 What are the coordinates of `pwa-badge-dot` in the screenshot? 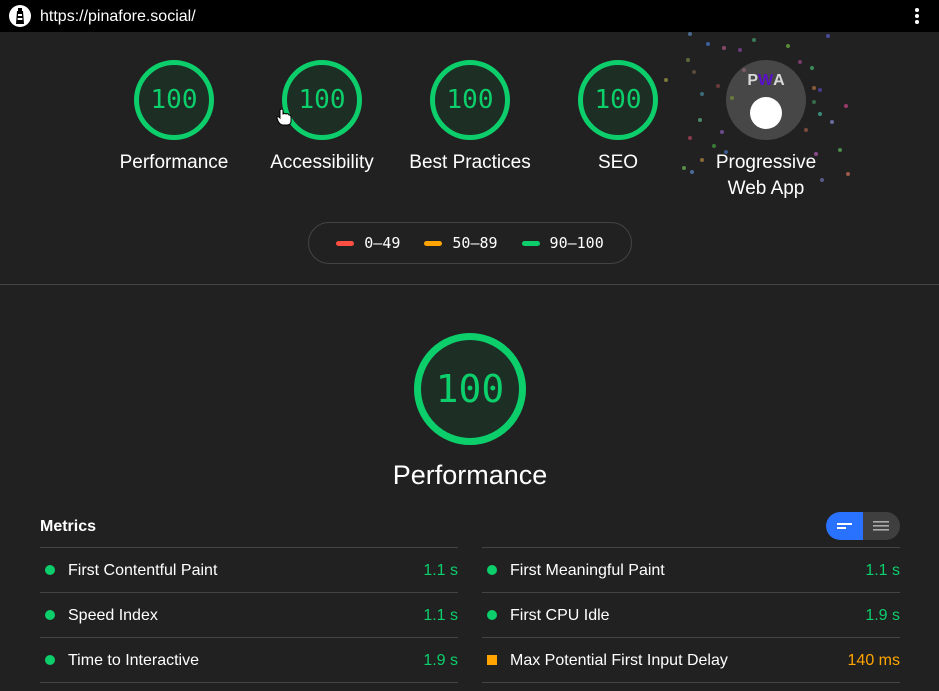 It's located at (766, 113).